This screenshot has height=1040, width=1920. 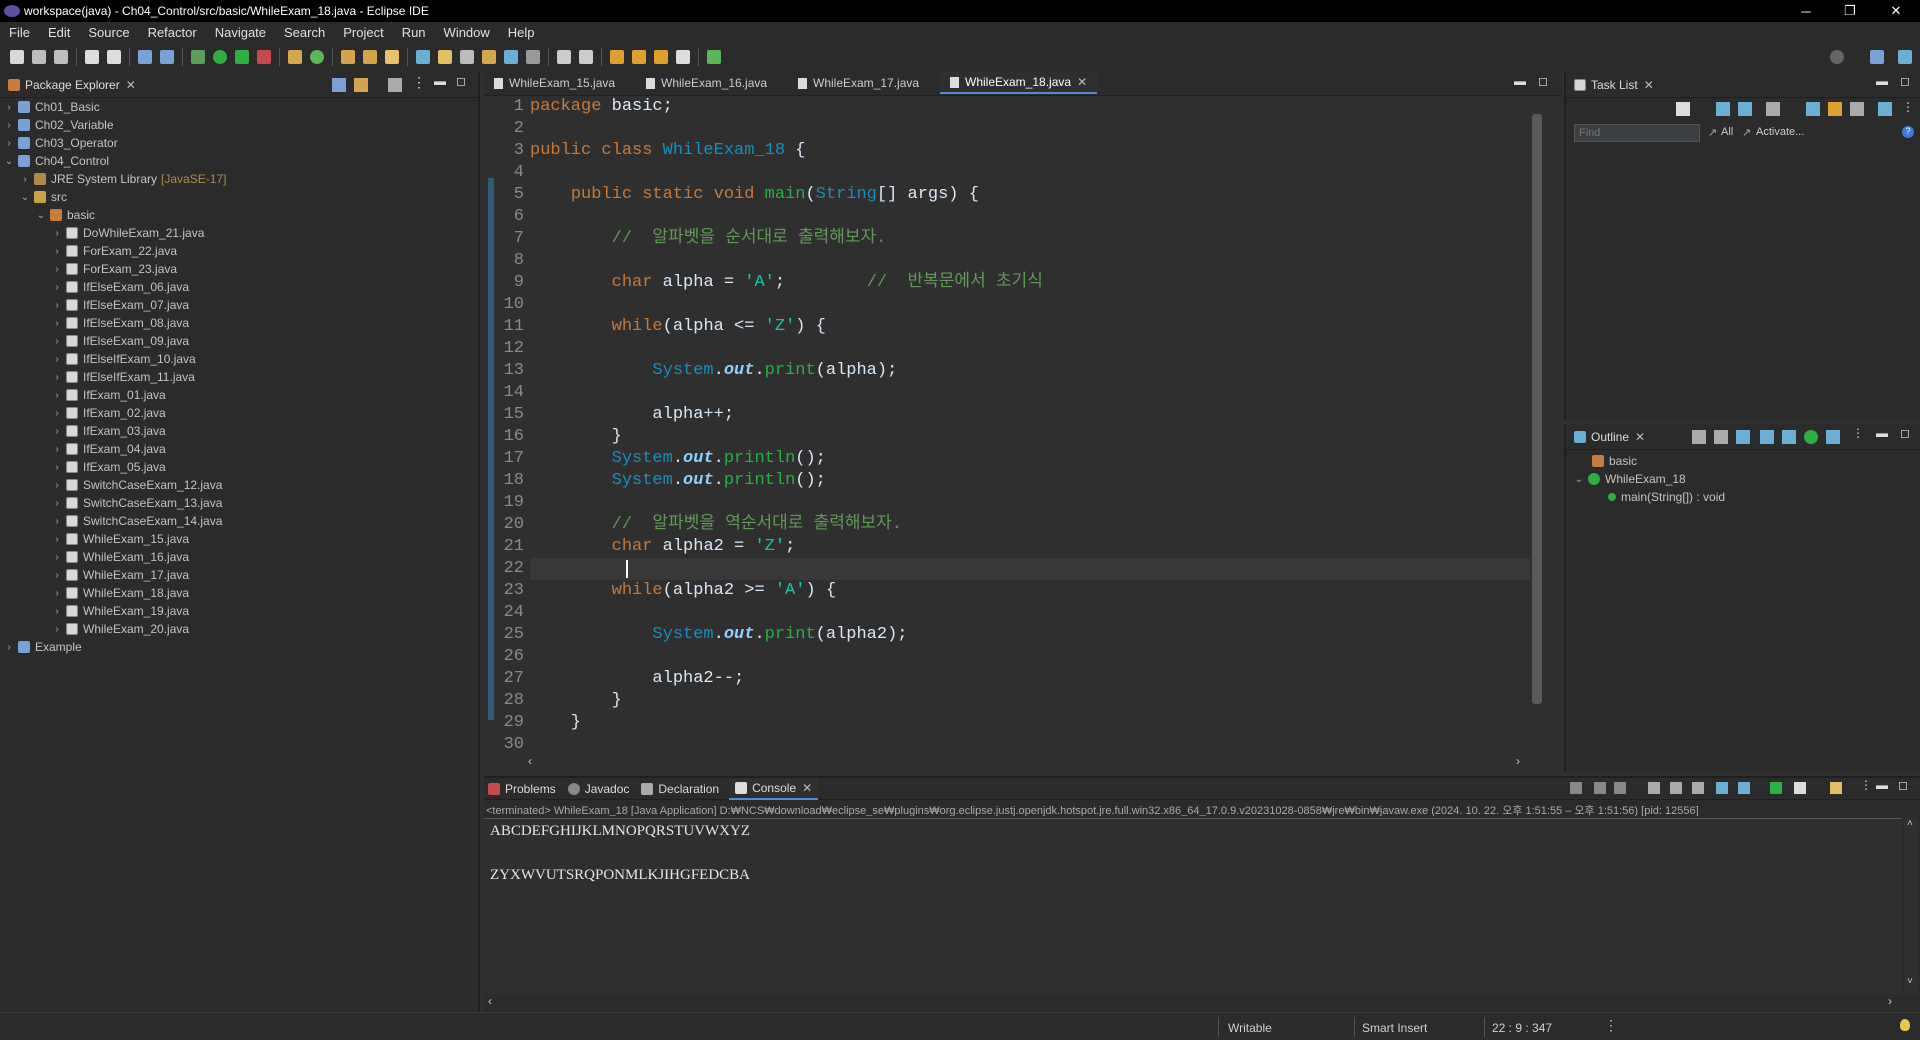 What do you see at coordinates (445, 57) in the screenshot?
I see `highlighter-icon` at bounding box center [445, 57].